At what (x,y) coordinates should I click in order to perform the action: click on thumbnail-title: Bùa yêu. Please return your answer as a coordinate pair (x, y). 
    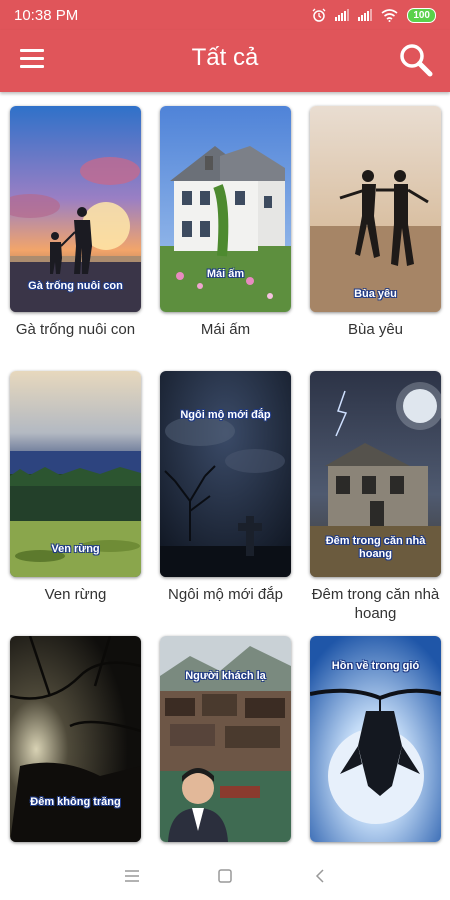
    Looking at the image, I should click on (375, 294).